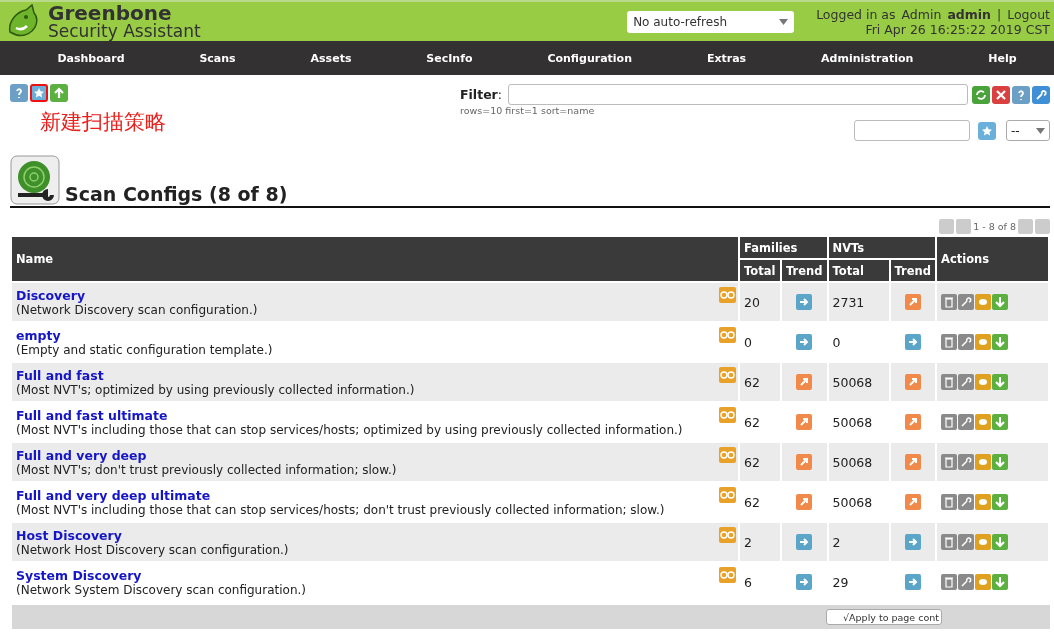 Image resolution: width=1054 pixels, height=636 pixels. What do you see at coordinates (748, 582) in the screenshot?
I see `table-cell-text: 6` at bounding box center [748, 582].